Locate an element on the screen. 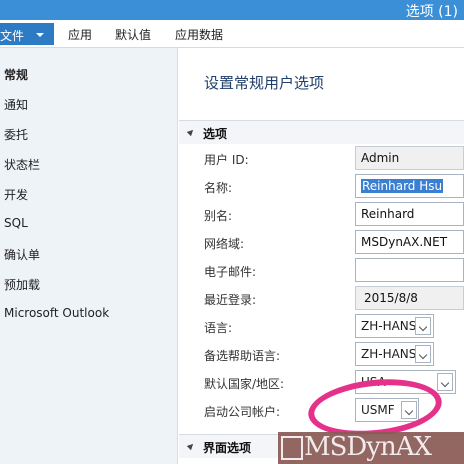 The image size is (464, 464). page-title: 设置常规用户选项 is located at coordinates (264, 83).